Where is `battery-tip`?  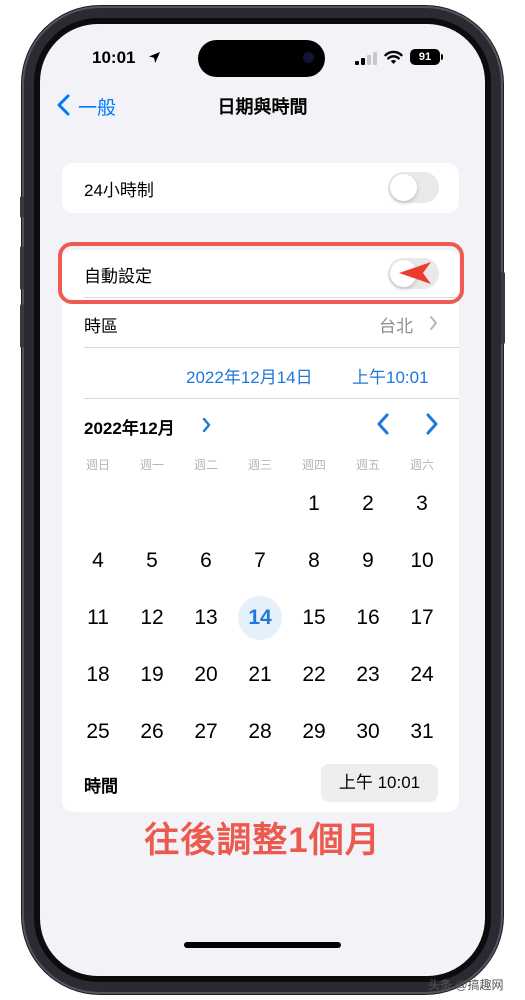 battery-tip is located at coordinates (442, 57).